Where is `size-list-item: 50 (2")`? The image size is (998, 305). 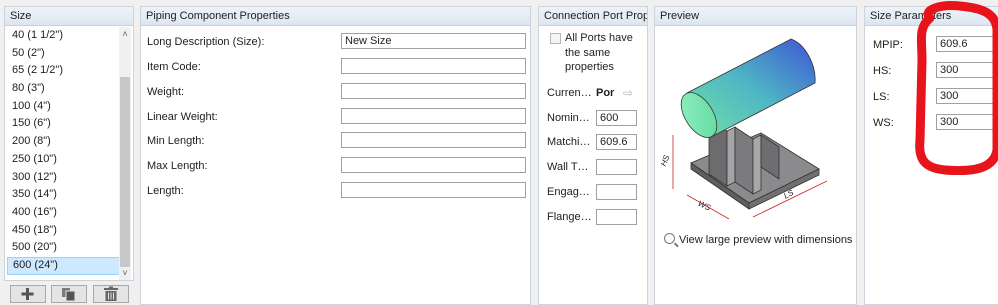 size-list-item: 50 (2") is located at coordinates (63, 54).